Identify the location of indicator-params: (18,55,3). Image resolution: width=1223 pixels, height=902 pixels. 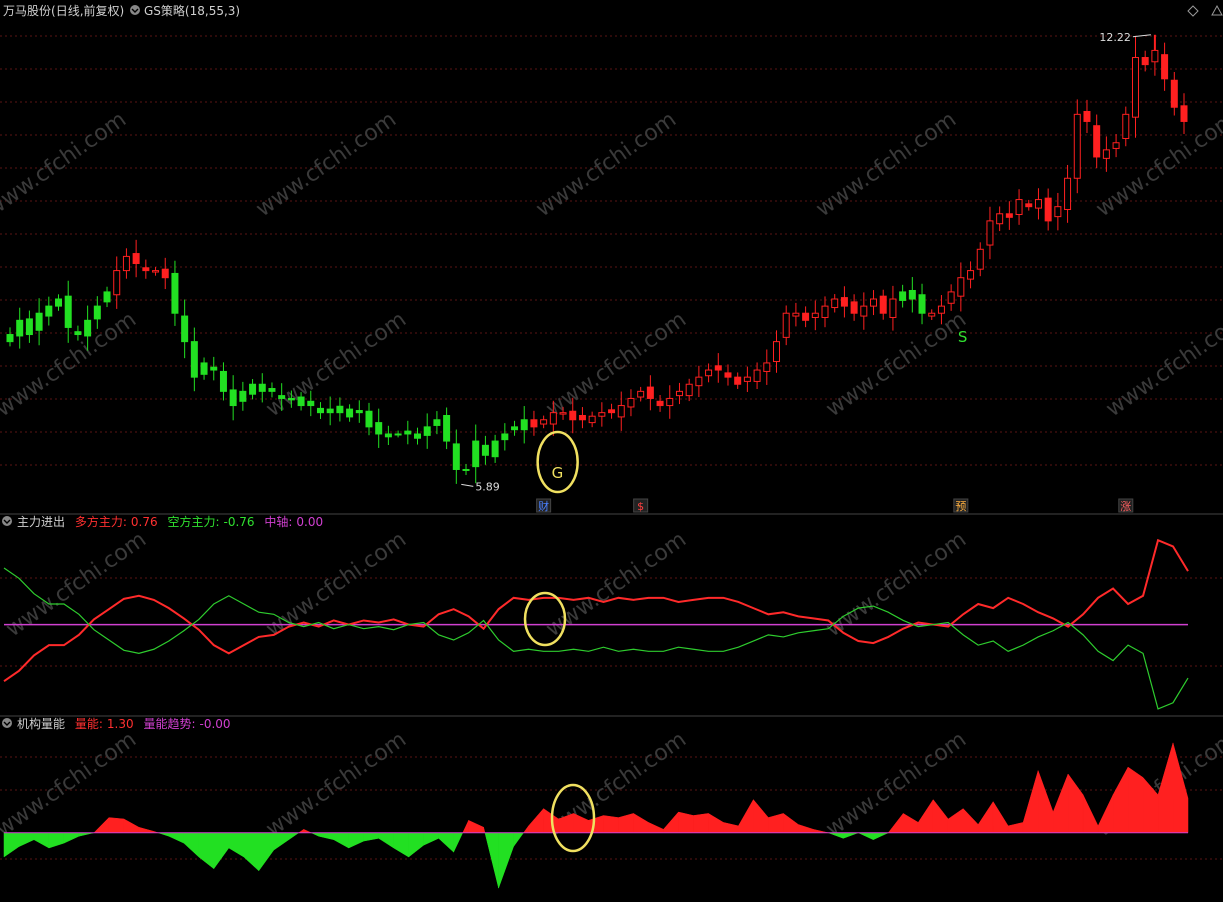
(212, 11).